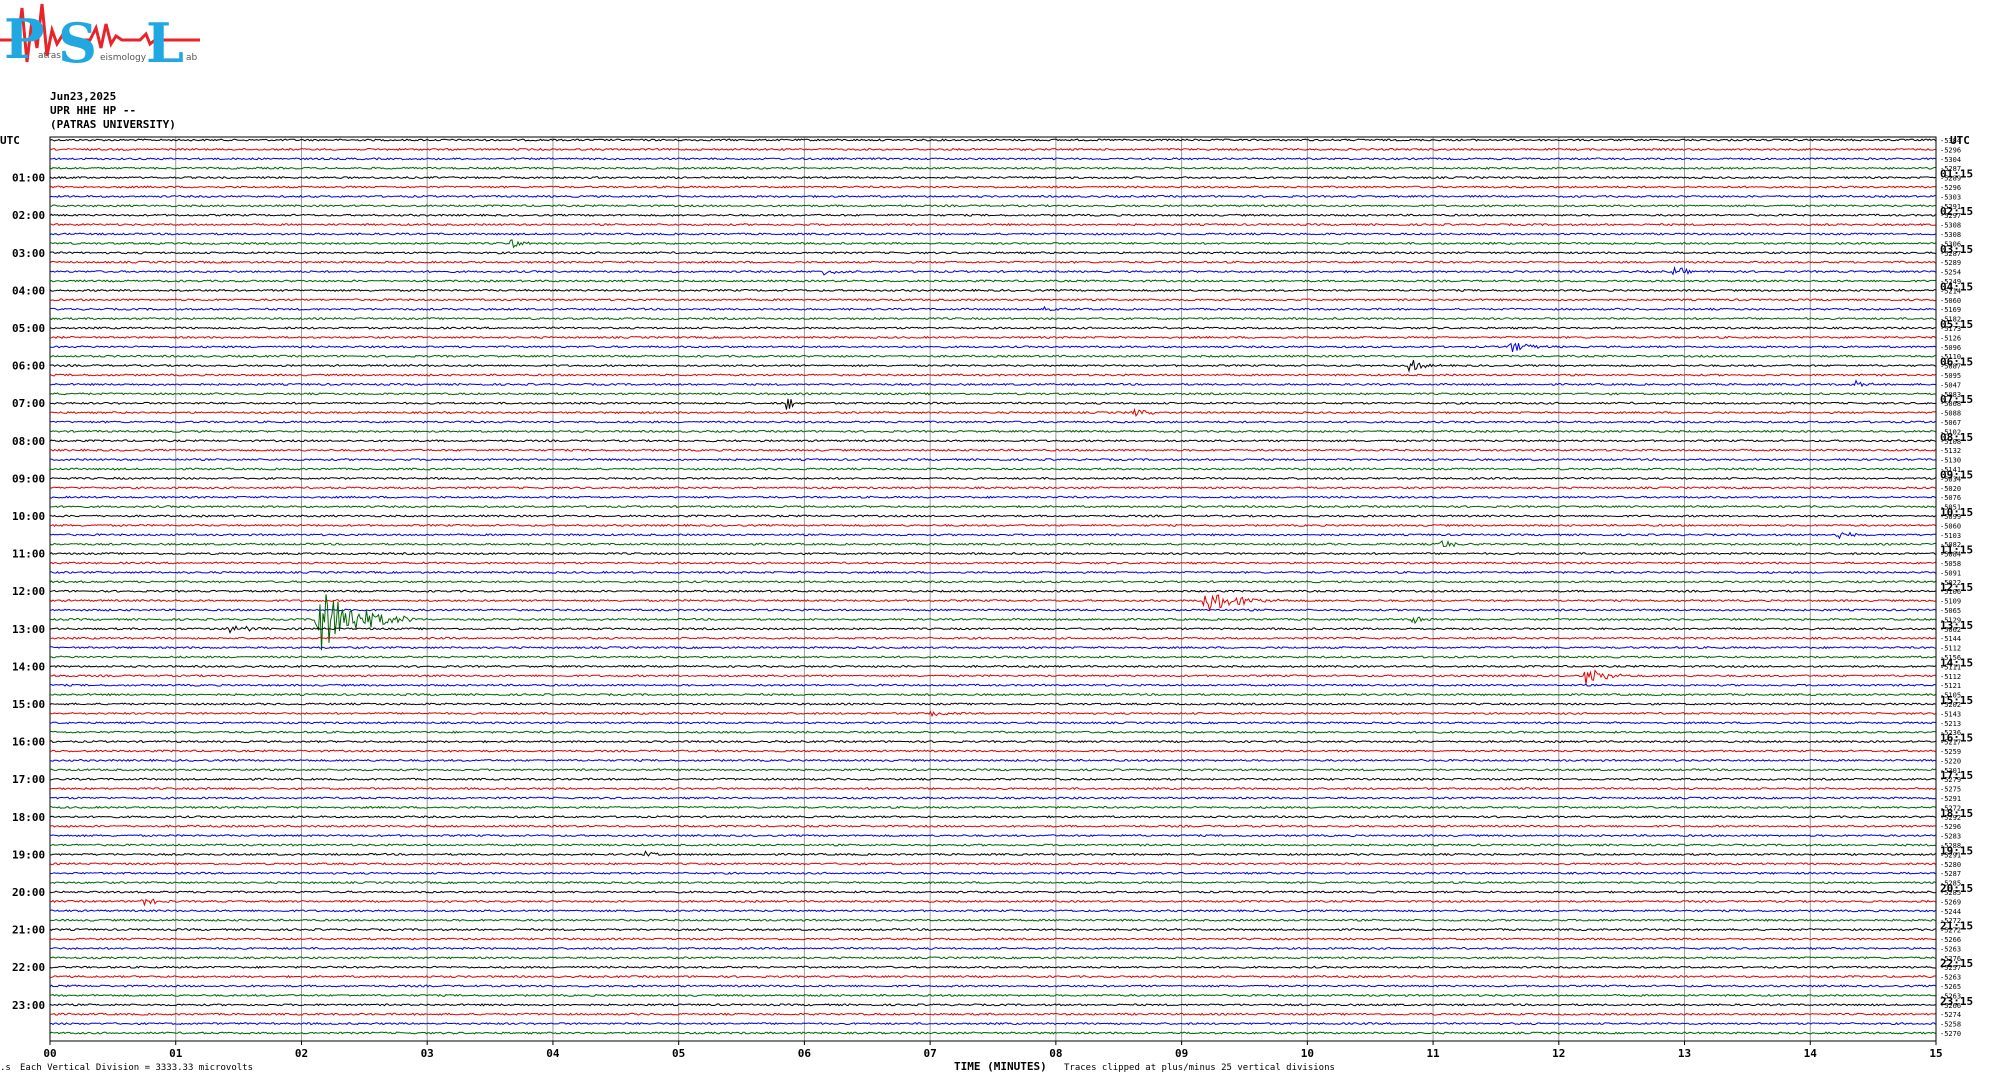  Describe the element at coordinates (1950, 790) in the screenshot. I see `trace-offset-label: -5275` at that location.